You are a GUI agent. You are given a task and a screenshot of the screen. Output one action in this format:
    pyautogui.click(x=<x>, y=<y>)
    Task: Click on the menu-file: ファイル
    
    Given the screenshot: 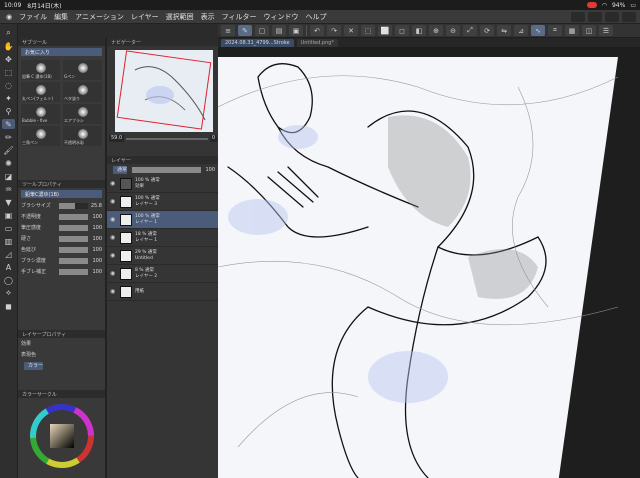 What is the action you would take?
    pyautogui.click(x=33, y=17)
    